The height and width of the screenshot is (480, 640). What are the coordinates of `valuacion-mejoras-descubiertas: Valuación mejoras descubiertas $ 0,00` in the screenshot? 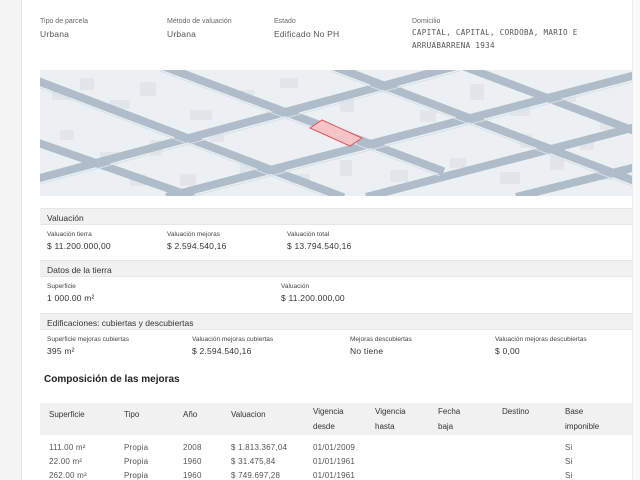 It's located at (541, 346).